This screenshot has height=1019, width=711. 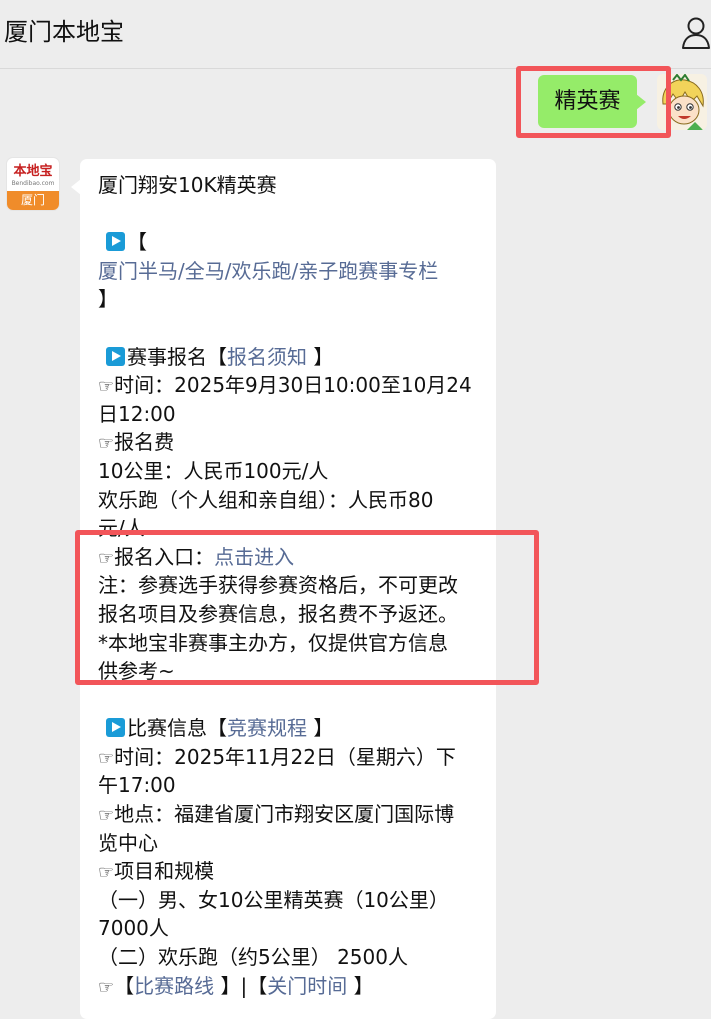 I want to click on bendibao-avatar: 本地宝 Bendibao.com 厦门, so click(x=33, y=184).